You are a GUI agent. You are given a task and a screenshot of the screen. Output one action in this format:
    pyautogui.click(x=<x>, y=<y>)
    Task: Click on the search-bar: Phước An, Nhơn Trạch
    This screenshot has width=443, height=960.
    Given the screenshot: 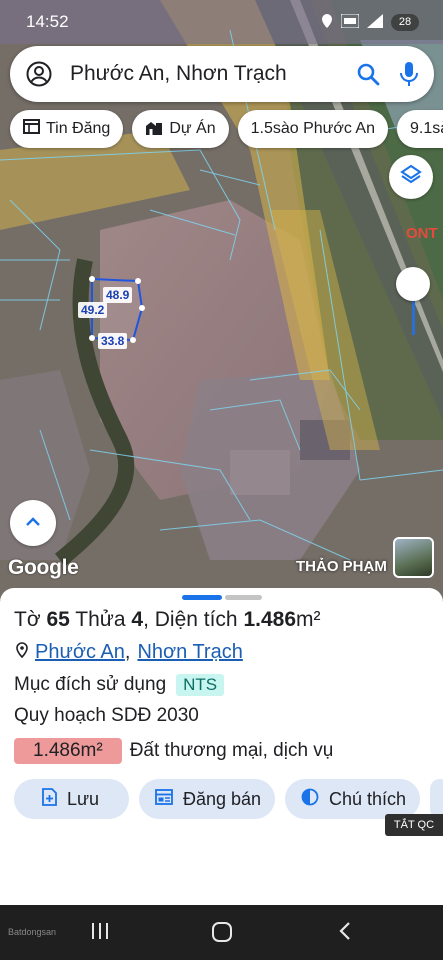 What is the action you would take?
    pyautogui.click(x=222, y=74)
    